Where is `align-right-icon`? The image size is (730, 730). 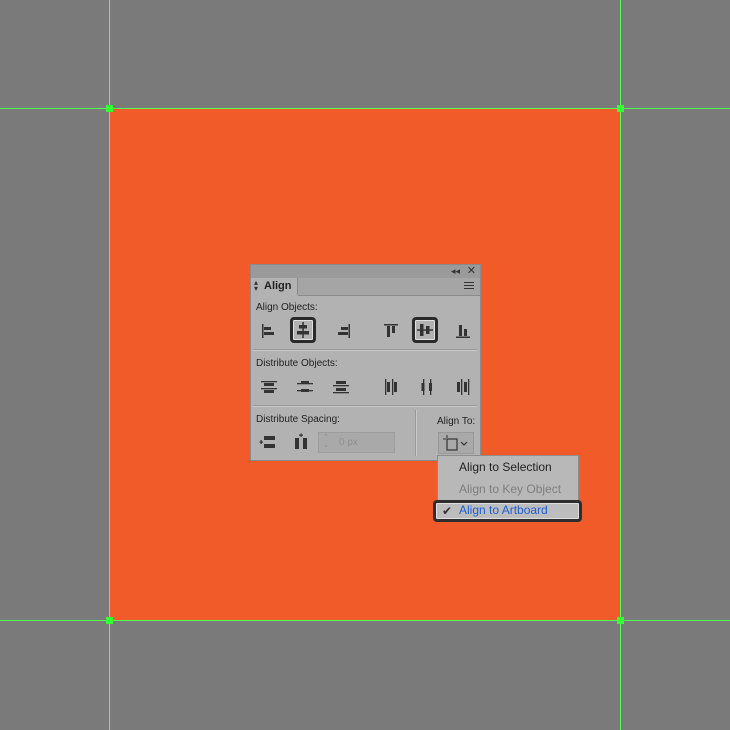
align-right-icon is located at coordinates (344, 331).